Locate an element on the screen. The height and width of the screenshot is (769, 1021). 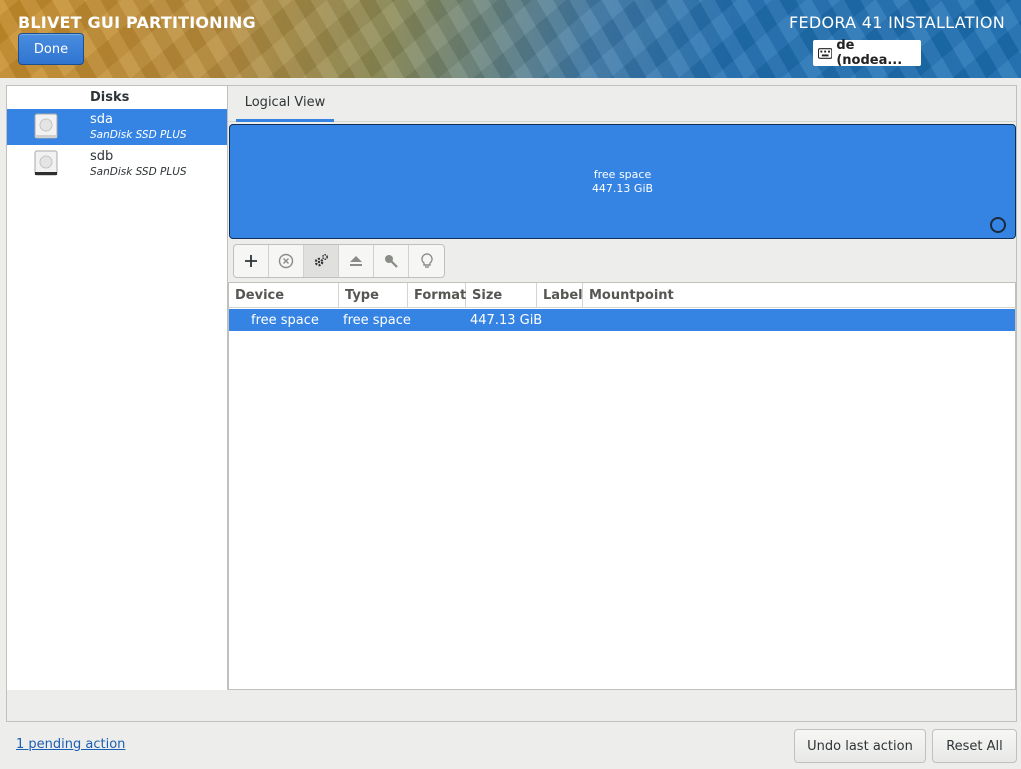
partition-visualization: free space 447.13 GiB is located at coordinates (622, 181).